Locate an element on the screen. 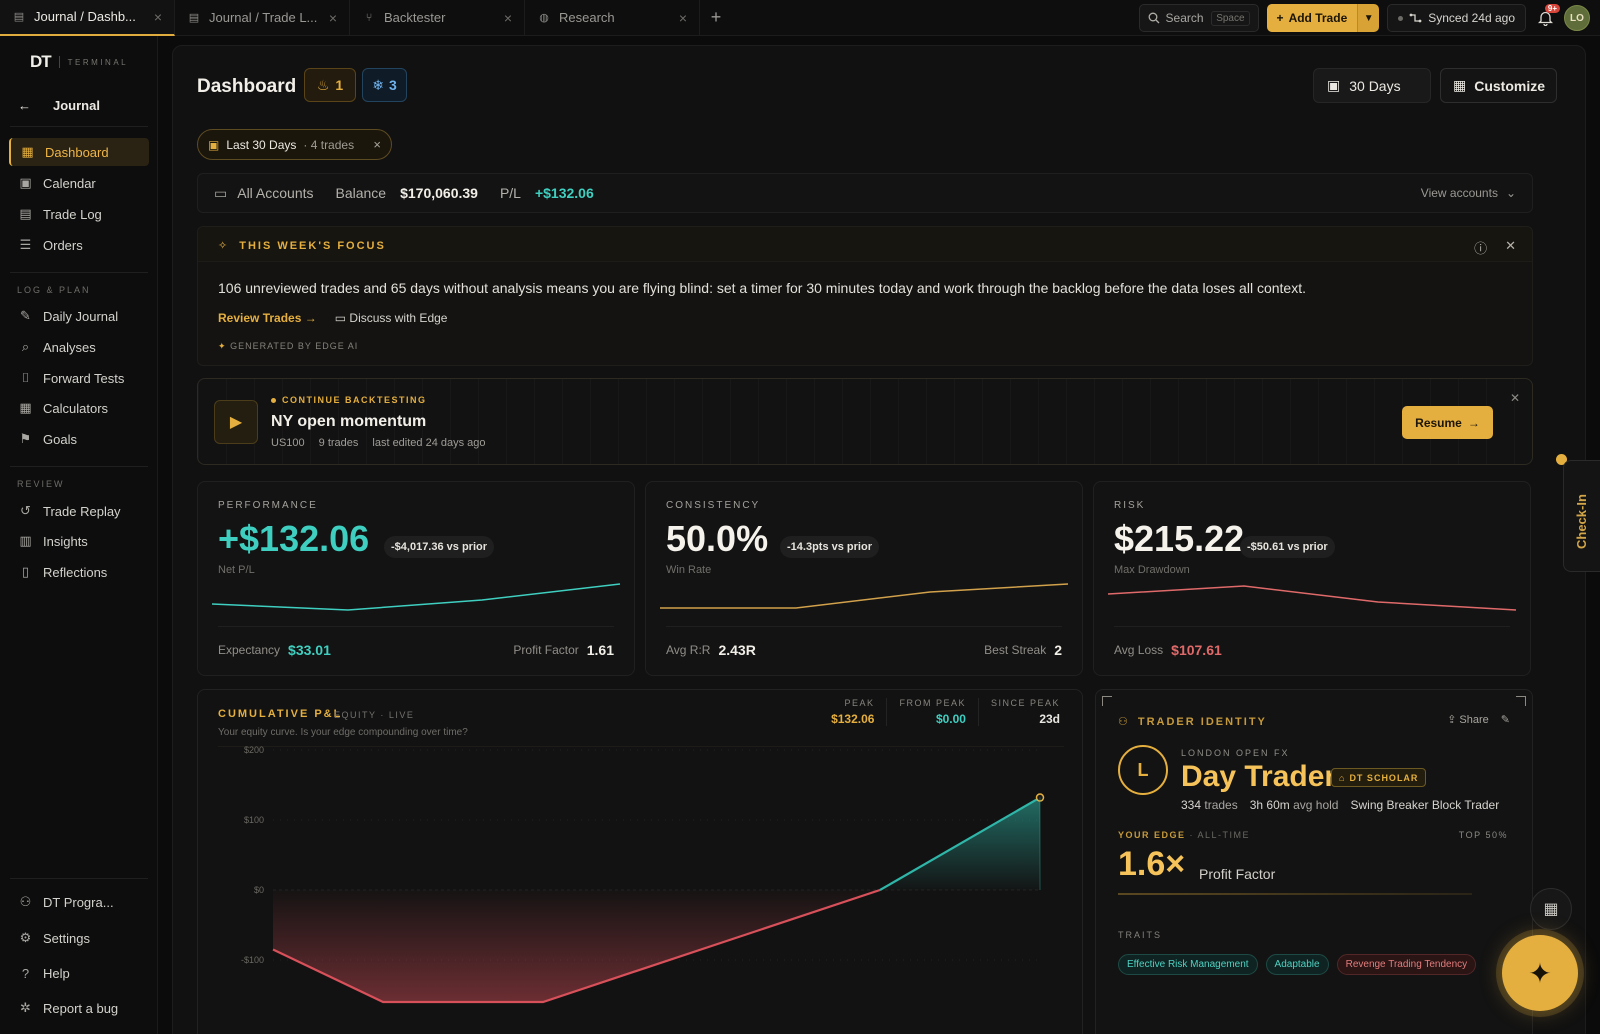 Image resolution: width=1600 pixels, height=1034 pixels. stat-label: FROM PEAK is located at coordinates (932, 703).